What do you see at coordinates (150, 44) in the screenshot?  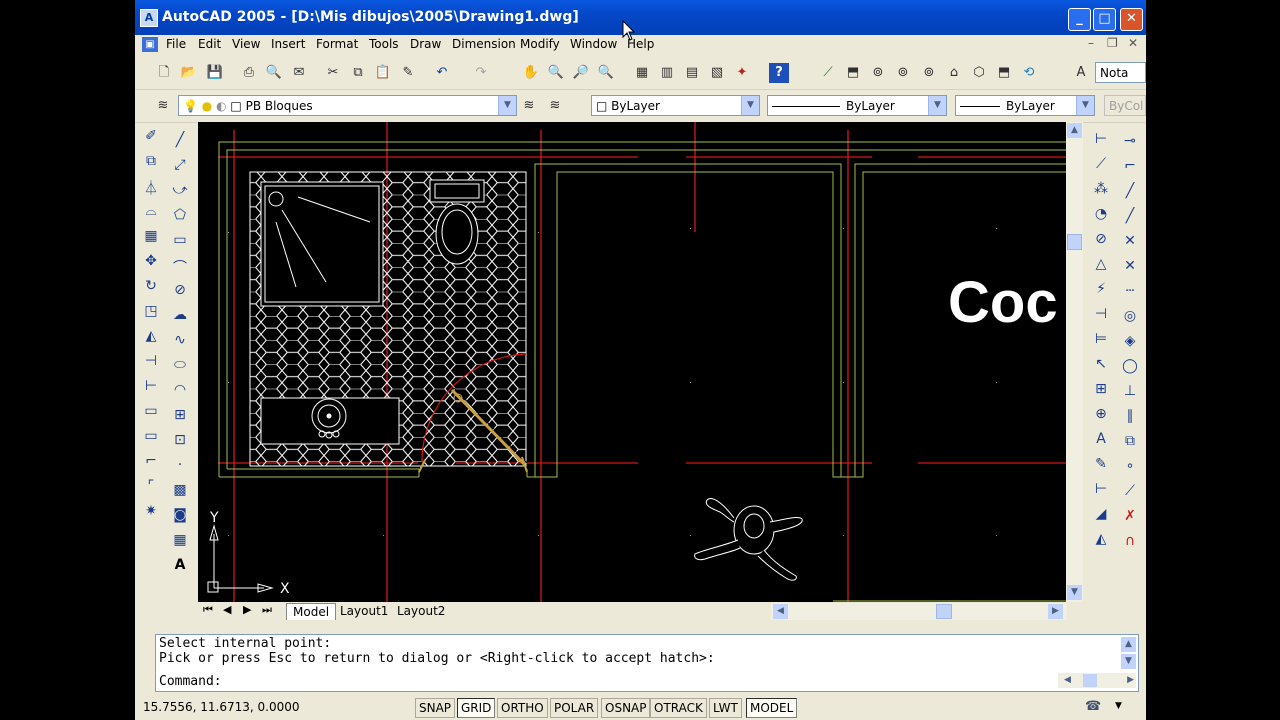 I see `document-icon: ▣` at bounding box center [150, 44].